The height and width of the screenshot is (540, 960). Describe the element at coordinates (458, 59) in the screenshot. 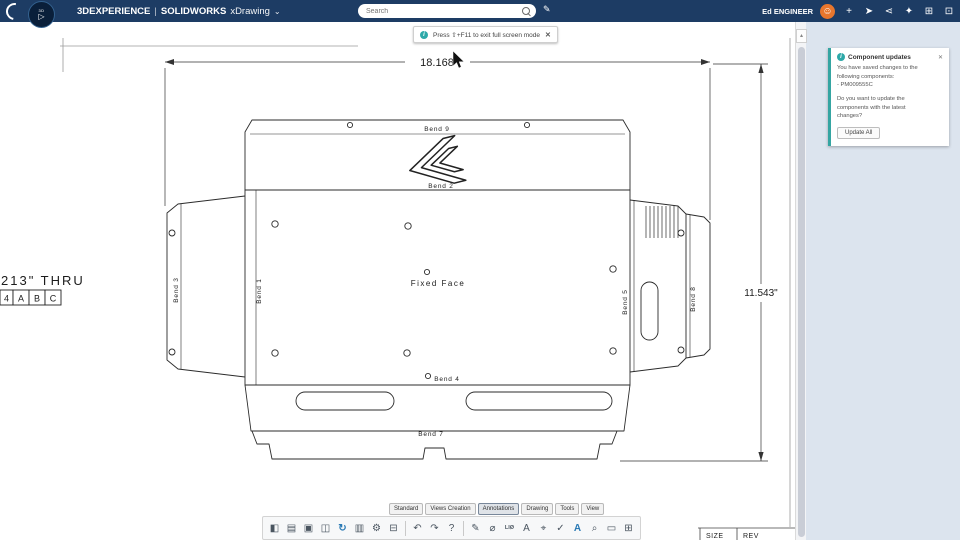

I see `mouse-cursor` at that location.